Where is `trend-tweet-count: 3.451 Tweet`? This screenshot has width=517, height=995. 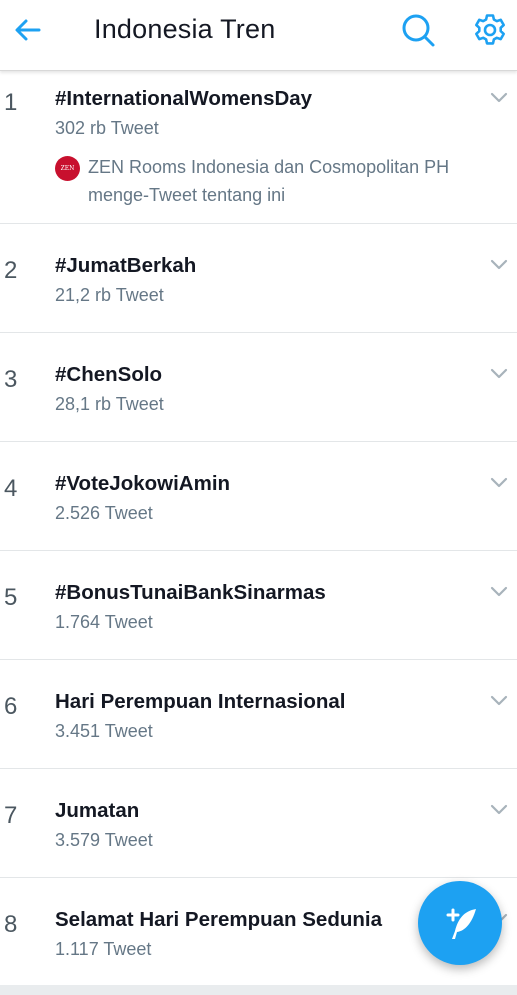 trend-tweet-count: 3.451 Tweet is located at coordinates (104, 731).